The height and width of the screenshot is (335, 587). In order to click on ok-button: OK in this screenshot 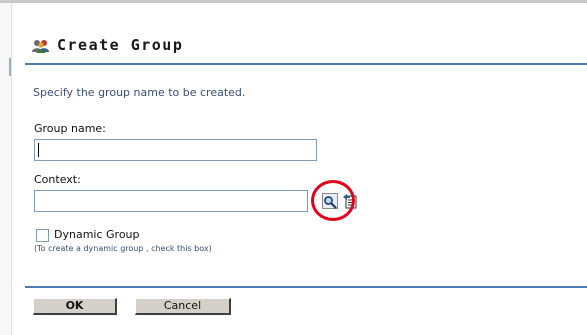, I will do `click(75, 306)`.